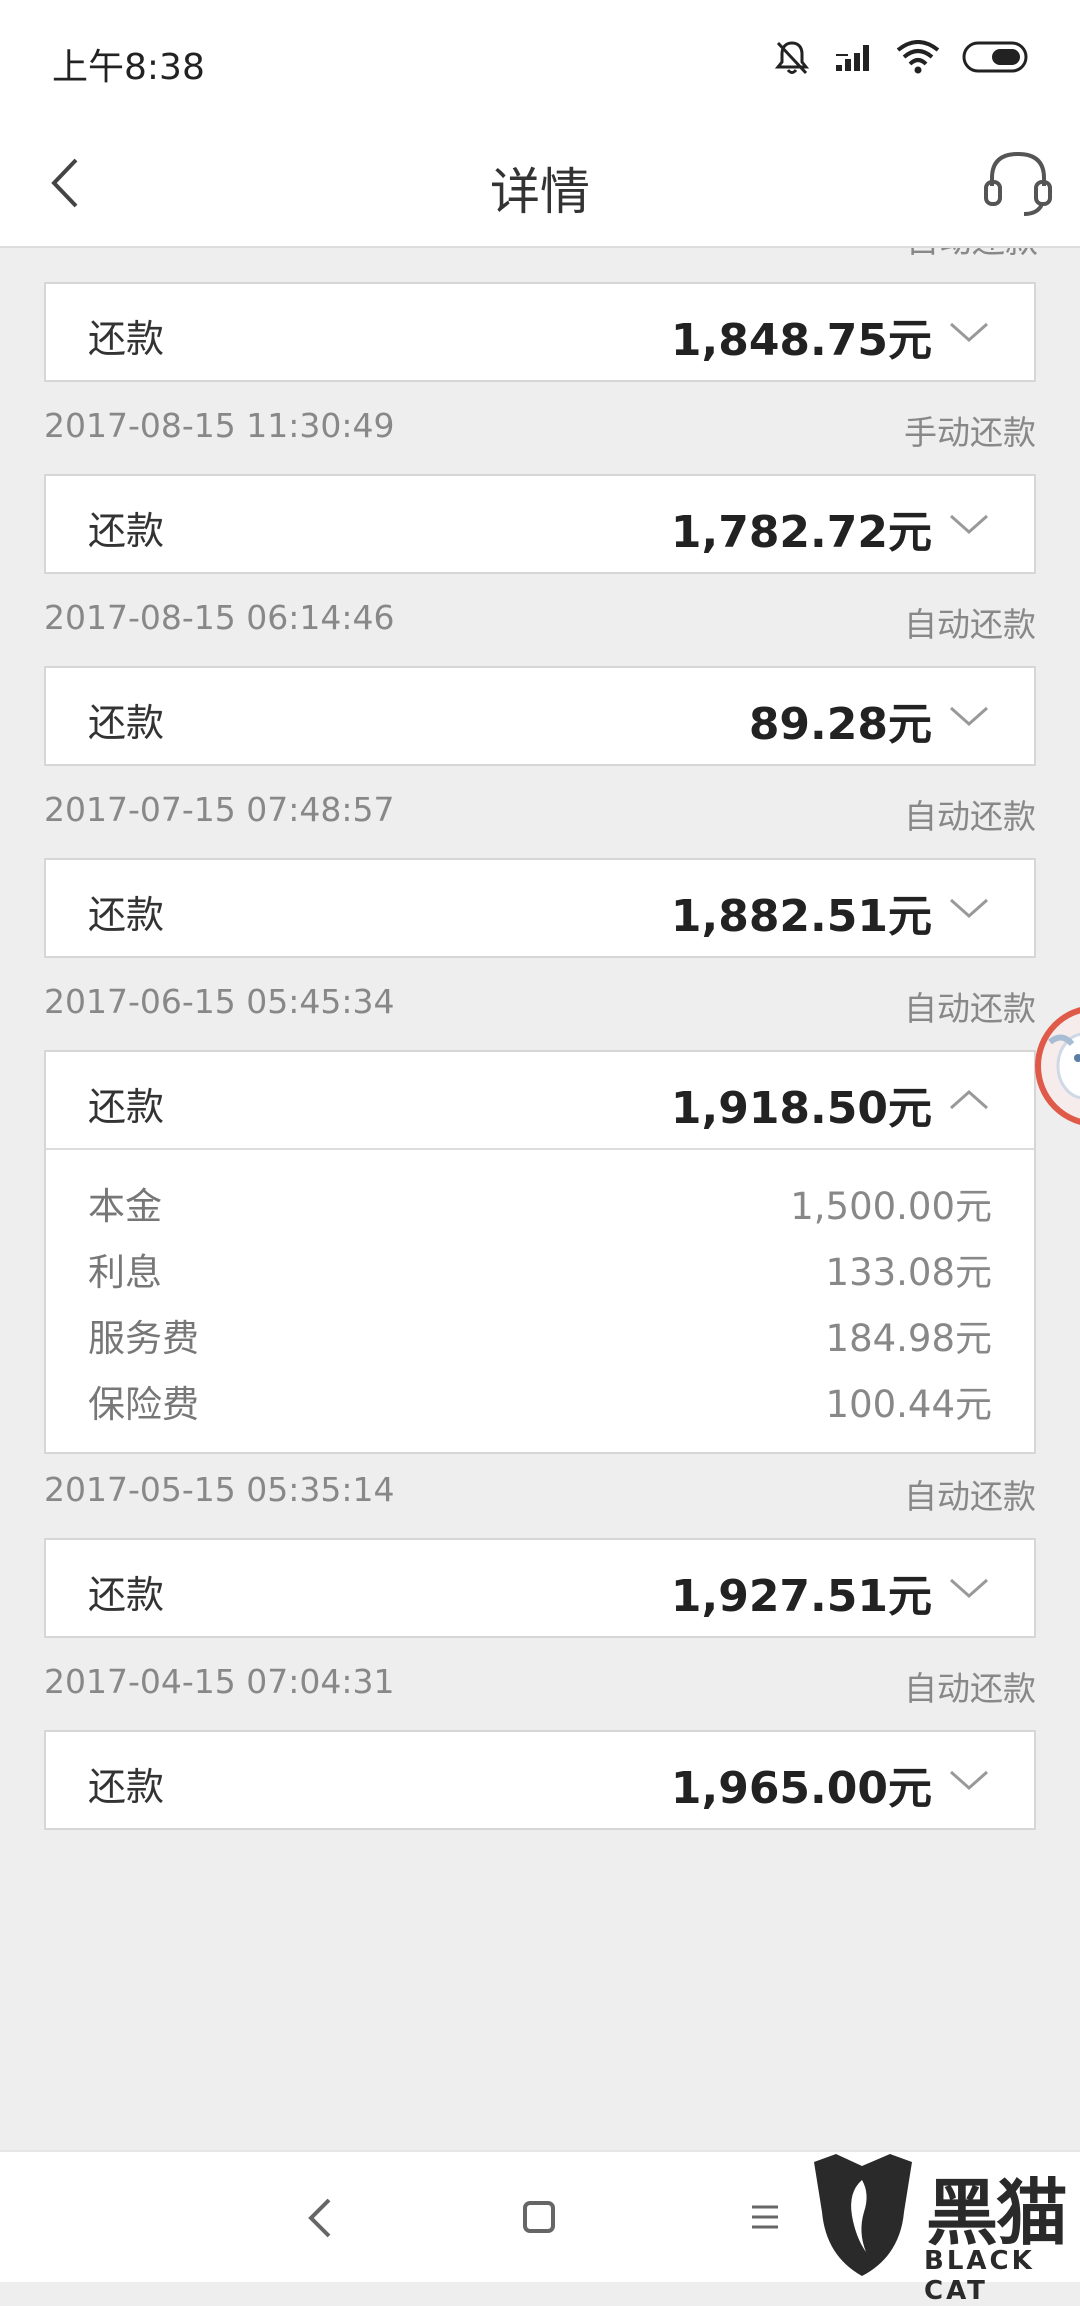  I want to click on record-meta: 2017-07-15 07:48:57 自动还款, so click(540, 813).